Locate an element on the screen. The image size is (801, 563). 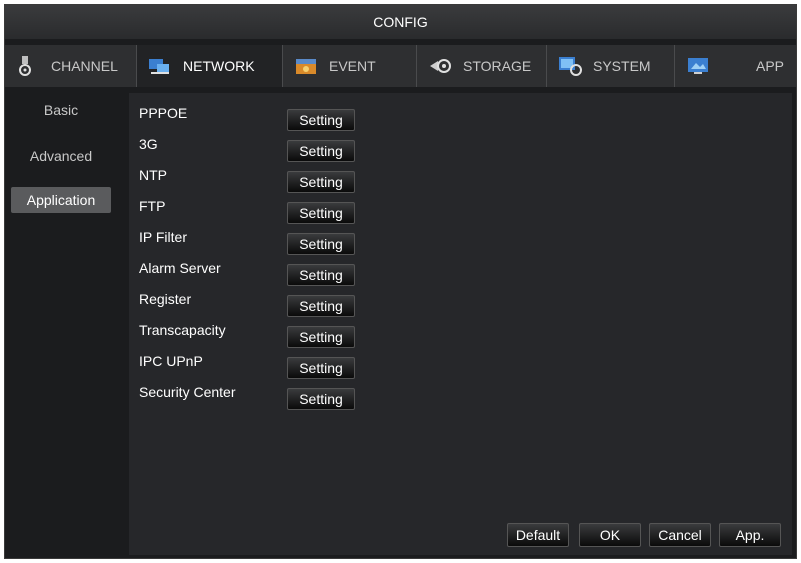
settings-row-register: Register Setting is located at coordinates (339, 304).